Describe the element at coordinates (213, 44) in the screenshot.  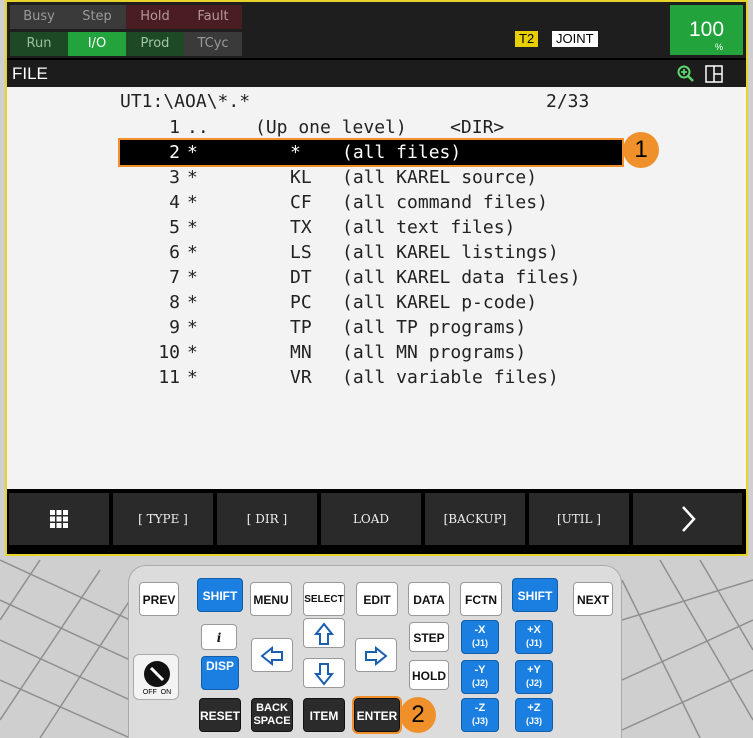
I see `status-tcyc: TCyc` at that location.